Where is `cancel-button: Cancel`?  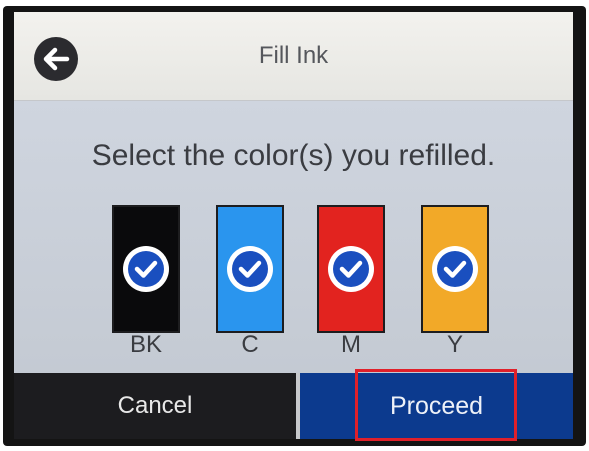
cancel-button: Cancel is located at coordinates (155, 406).